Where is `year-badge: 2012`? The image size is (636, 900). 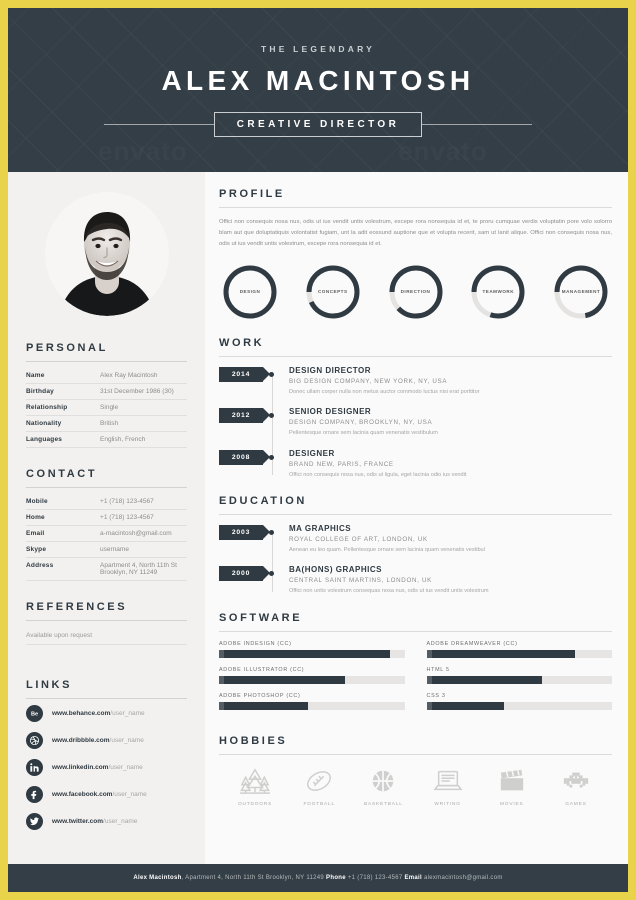 year-badge: 2012 is located at coordinates (244, 416).